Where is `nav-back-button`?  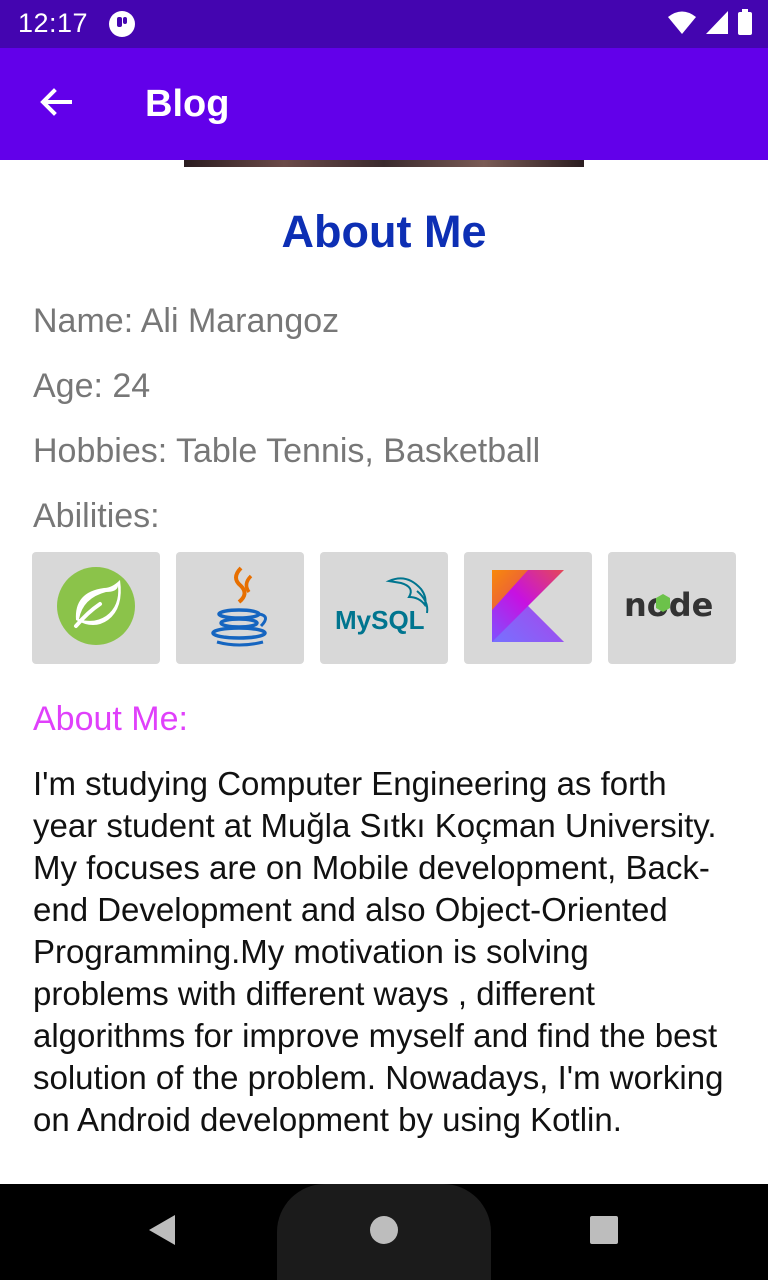 nav-back-button is located at coordinates (162, 1232).